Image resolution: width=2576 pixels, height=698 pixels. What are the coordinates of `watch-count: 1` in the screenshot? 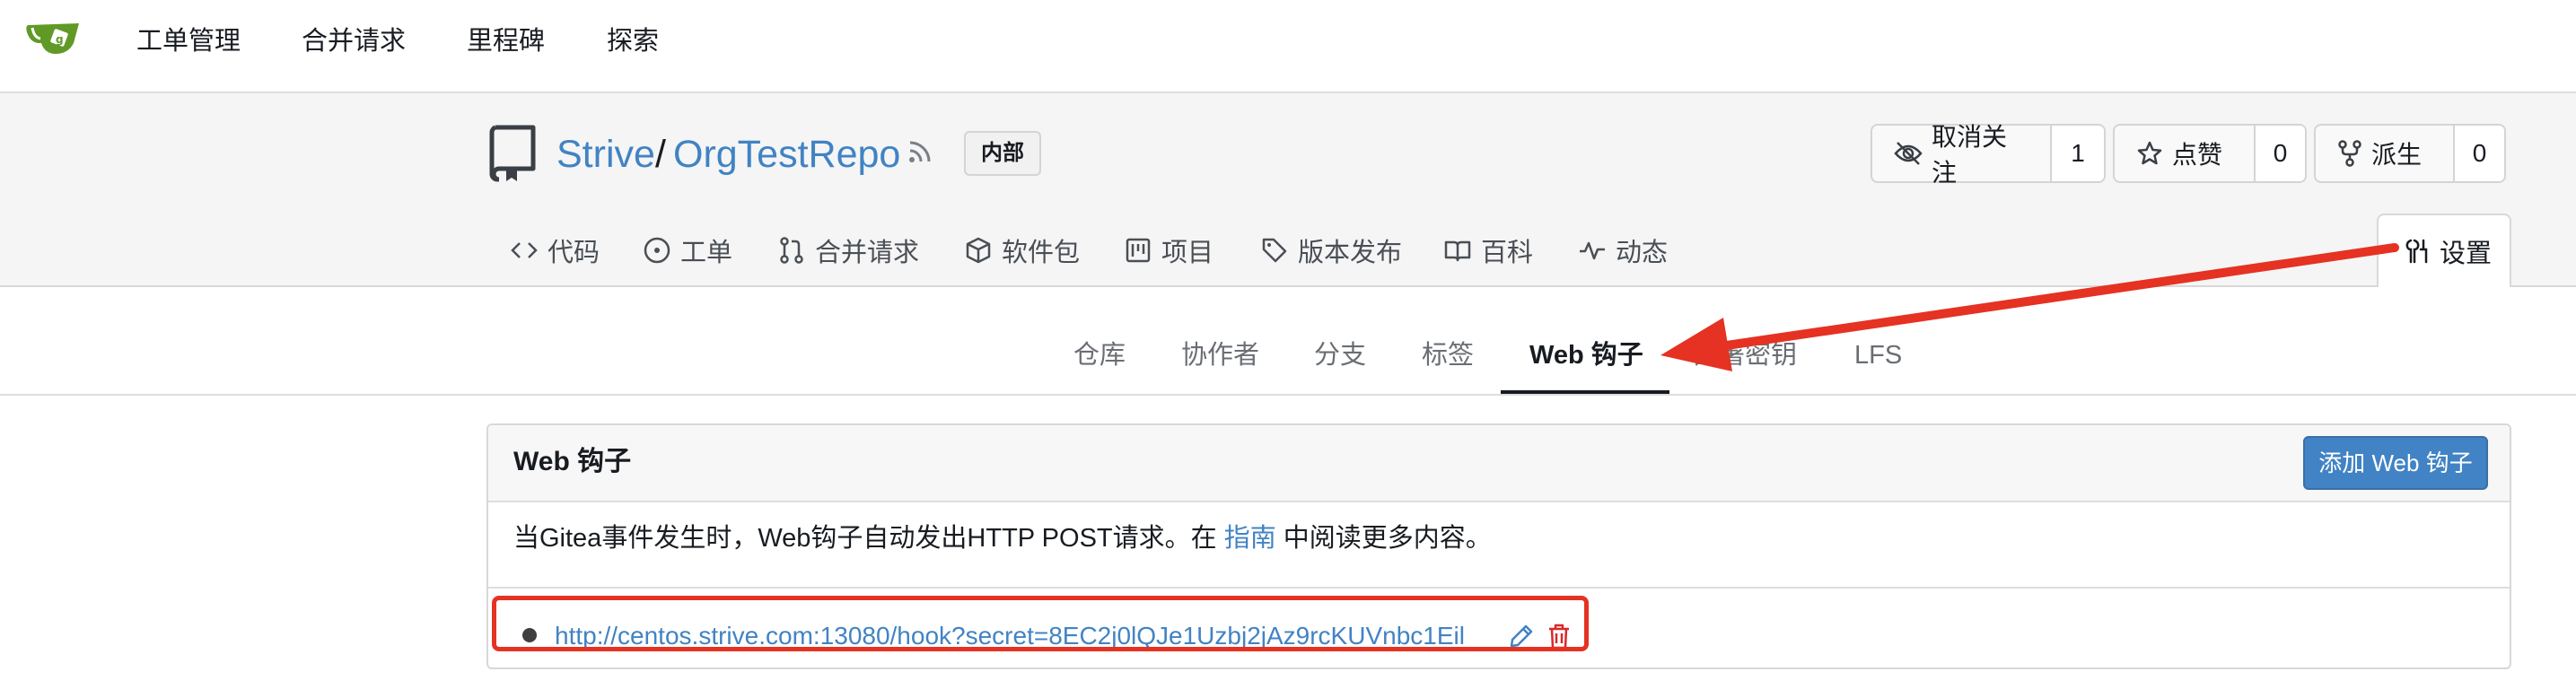 It's located at (2076, 153).